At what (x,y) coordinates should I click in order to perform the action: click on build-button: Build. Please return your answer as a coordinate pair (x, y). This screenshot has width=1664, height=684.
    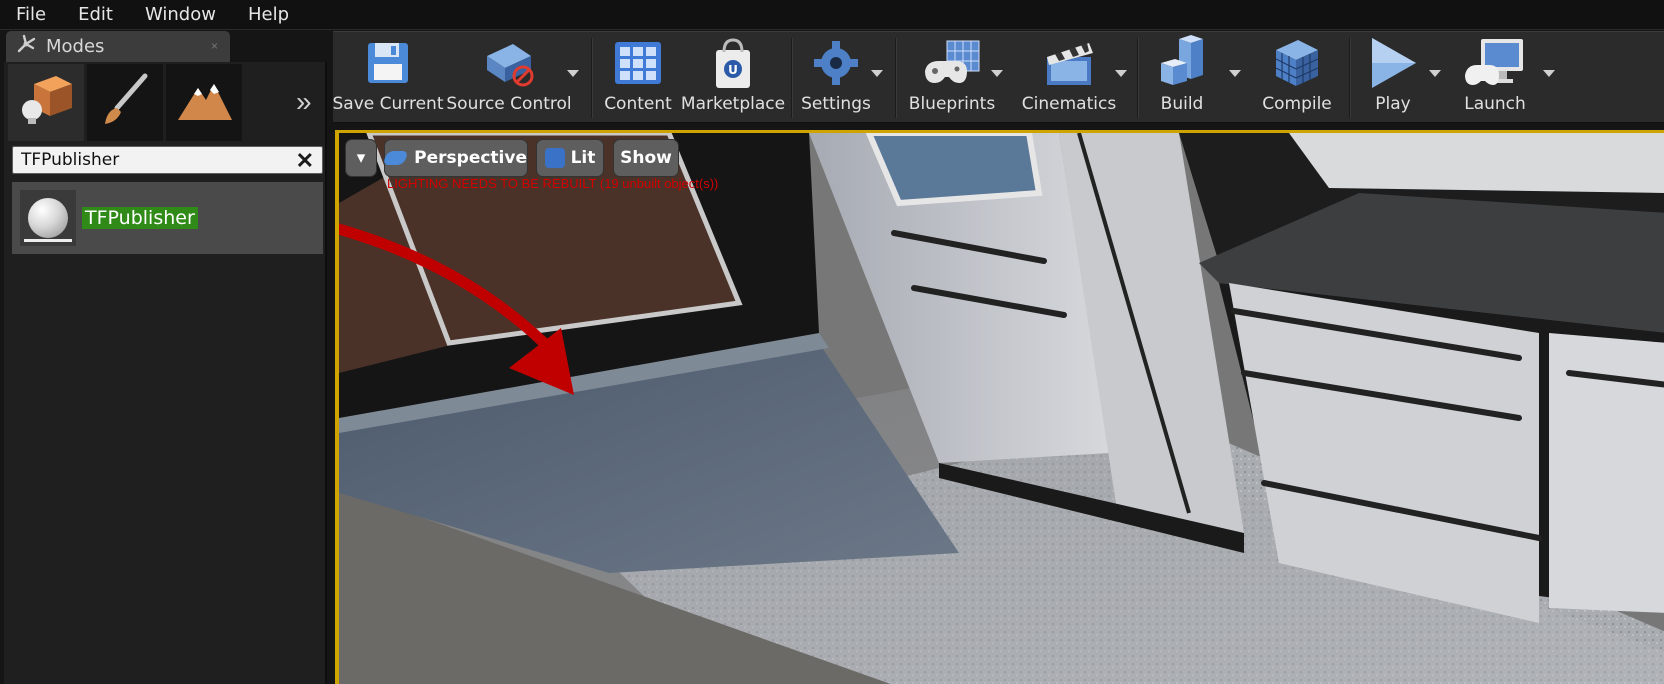
    Looking at the image, I should click on (1182, 78).